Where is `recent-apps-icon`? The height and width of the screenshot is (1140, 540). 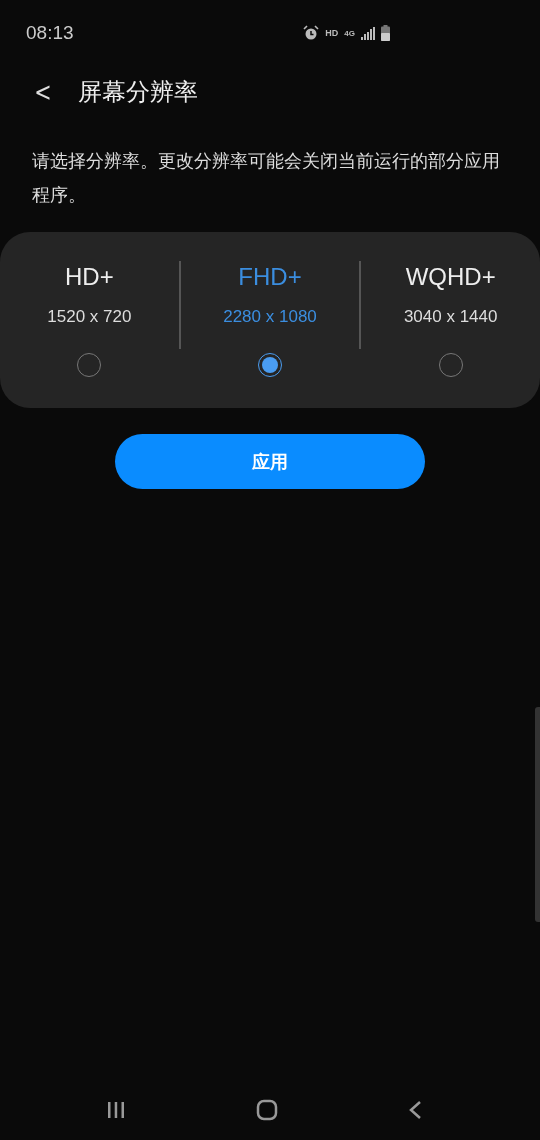 recent-apps-icon is located at coordinates (116, 1110).